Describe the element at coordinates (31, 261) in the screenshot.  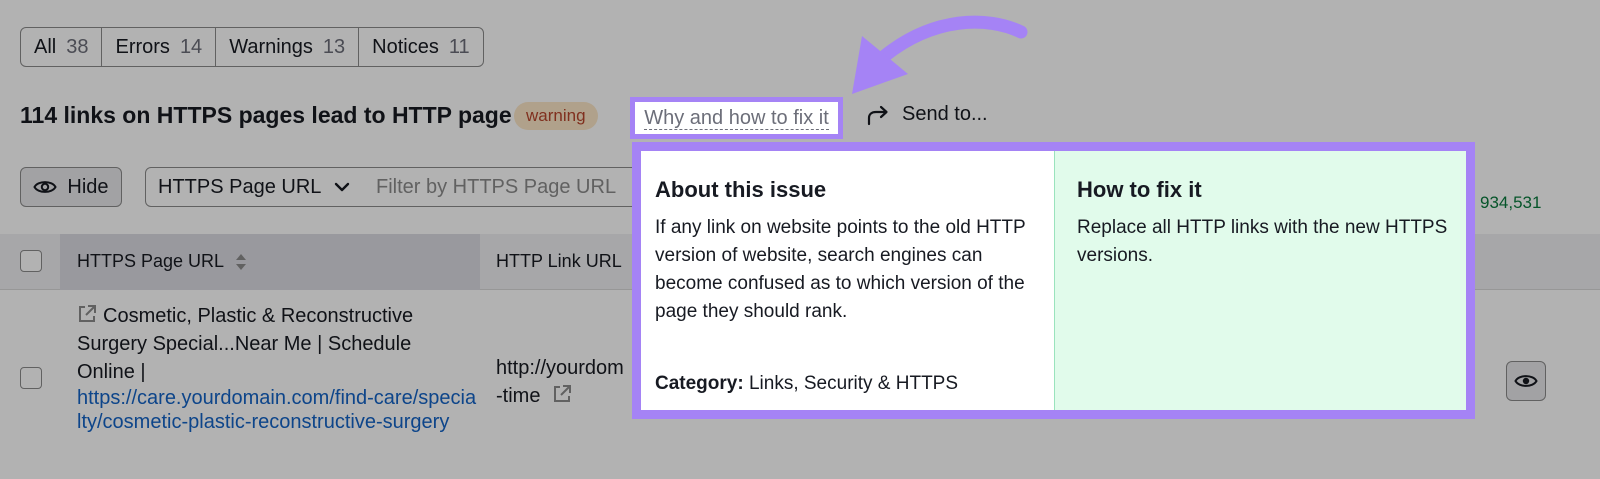
I see `select-all-checkbox` at that location.